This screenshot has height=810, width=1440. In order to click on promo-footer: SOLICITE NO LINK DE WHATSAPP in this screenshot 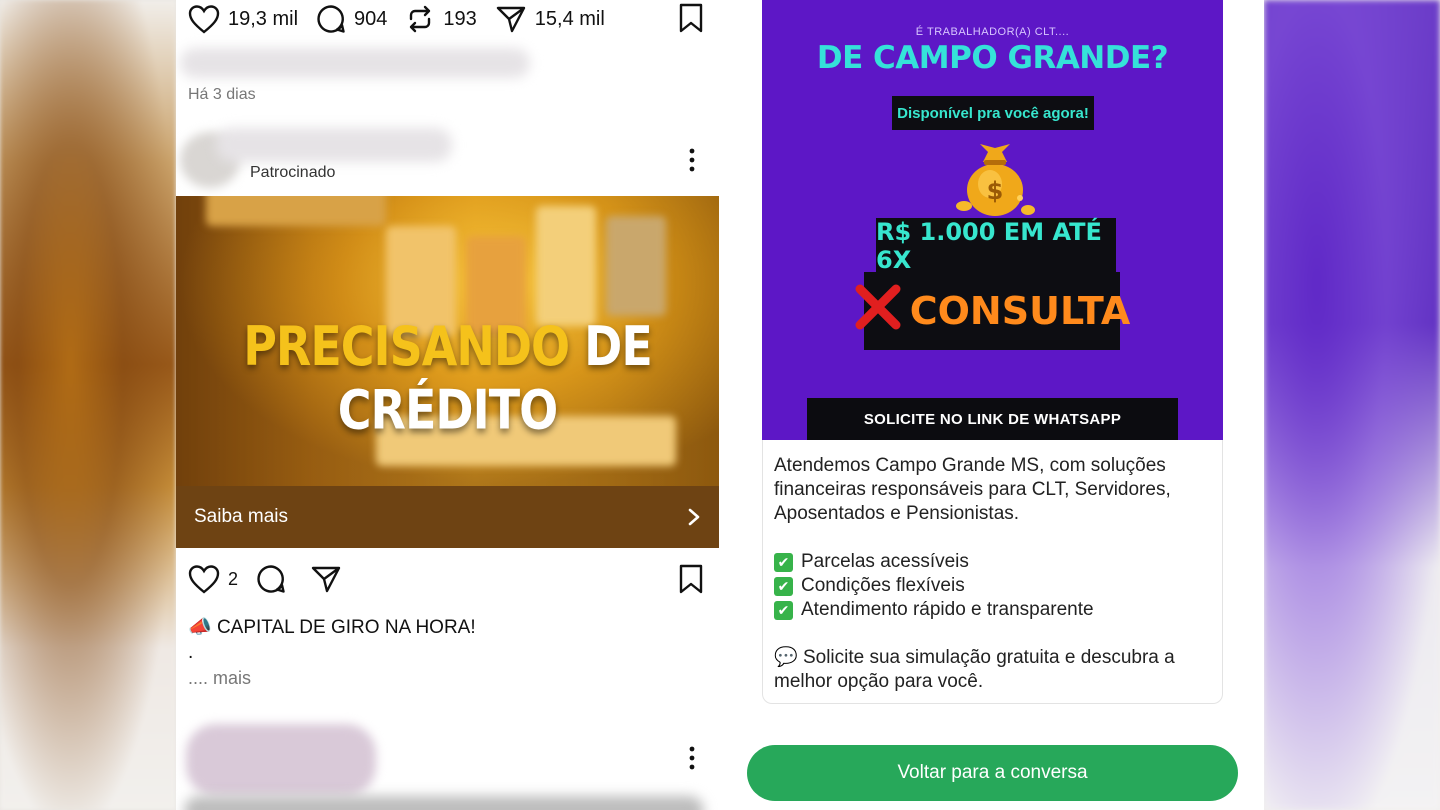, I will do `click(992, 419)`.